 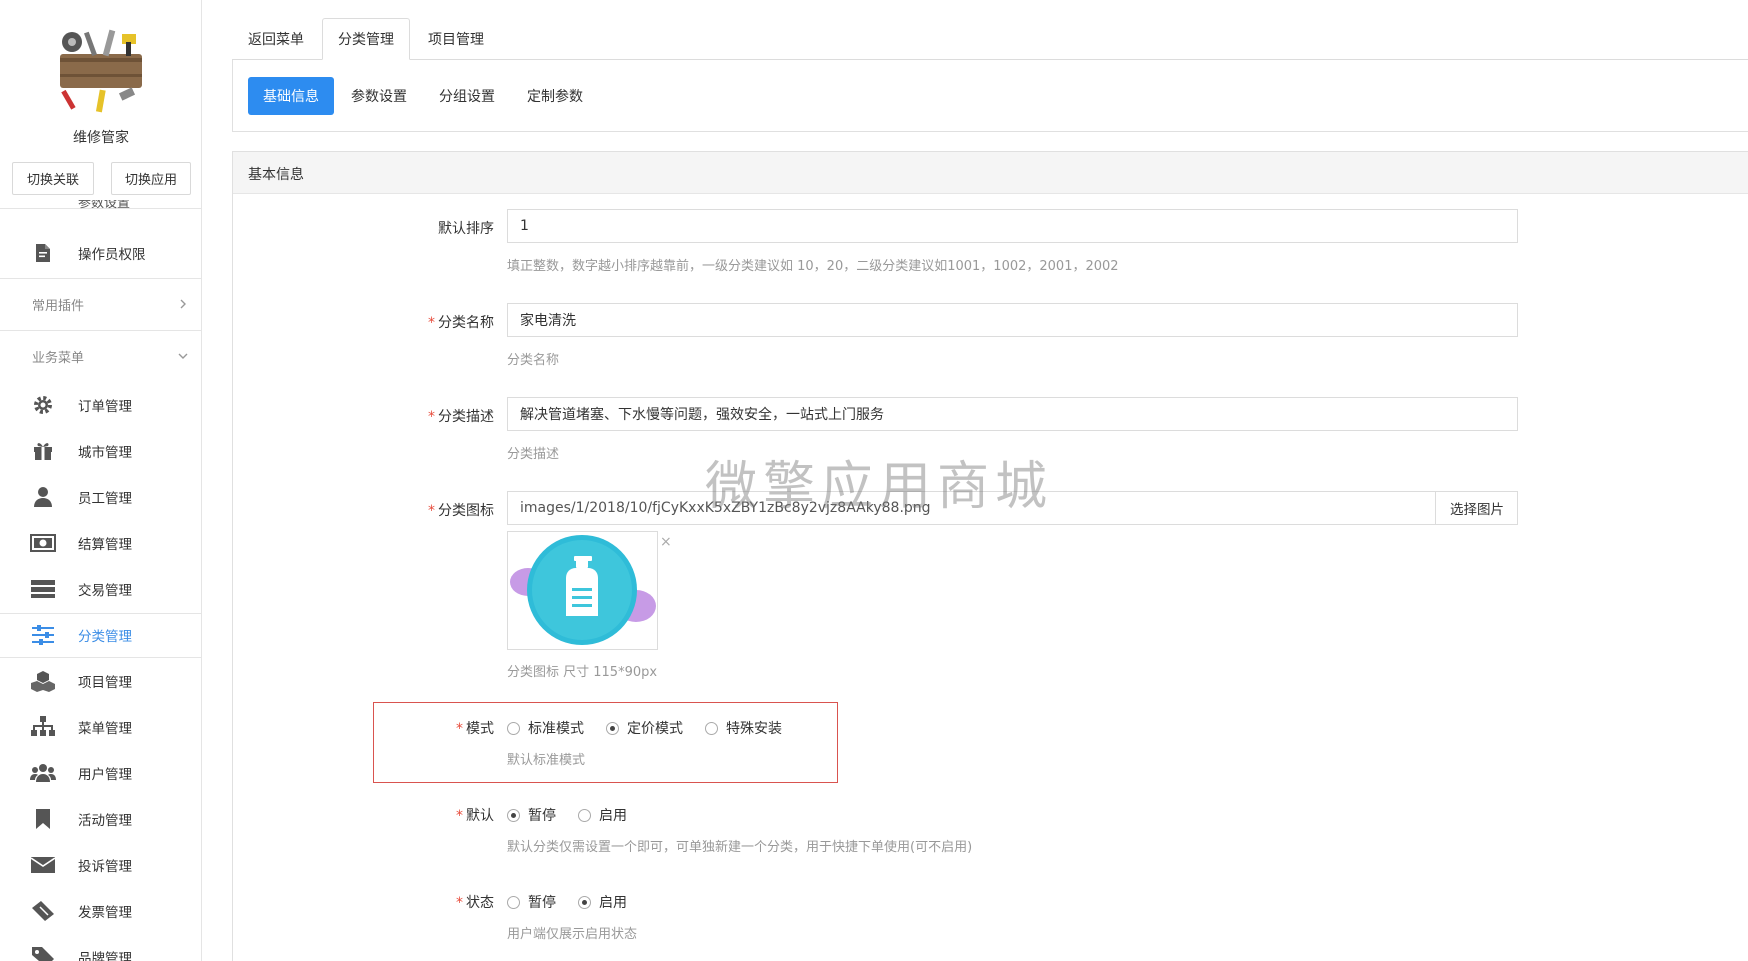 What do you see at coordinates (602, 902) in the screenshot?
I see `status-enabled-radio: 启用` at bounding box center [602, 902].